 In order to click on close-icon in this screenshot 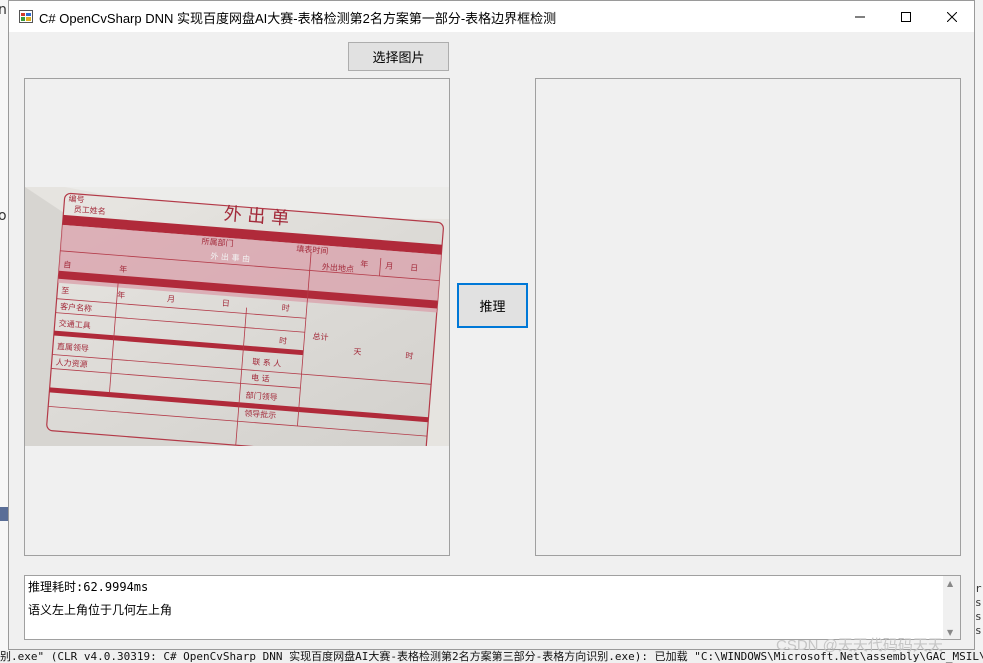, I will do `click(952, 16)`.